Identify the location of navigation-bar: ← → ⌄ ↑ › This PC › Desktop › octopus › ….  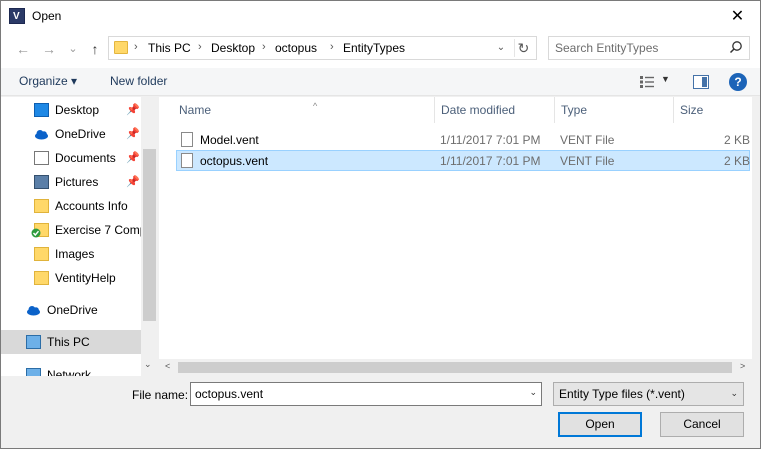
(380, 50).